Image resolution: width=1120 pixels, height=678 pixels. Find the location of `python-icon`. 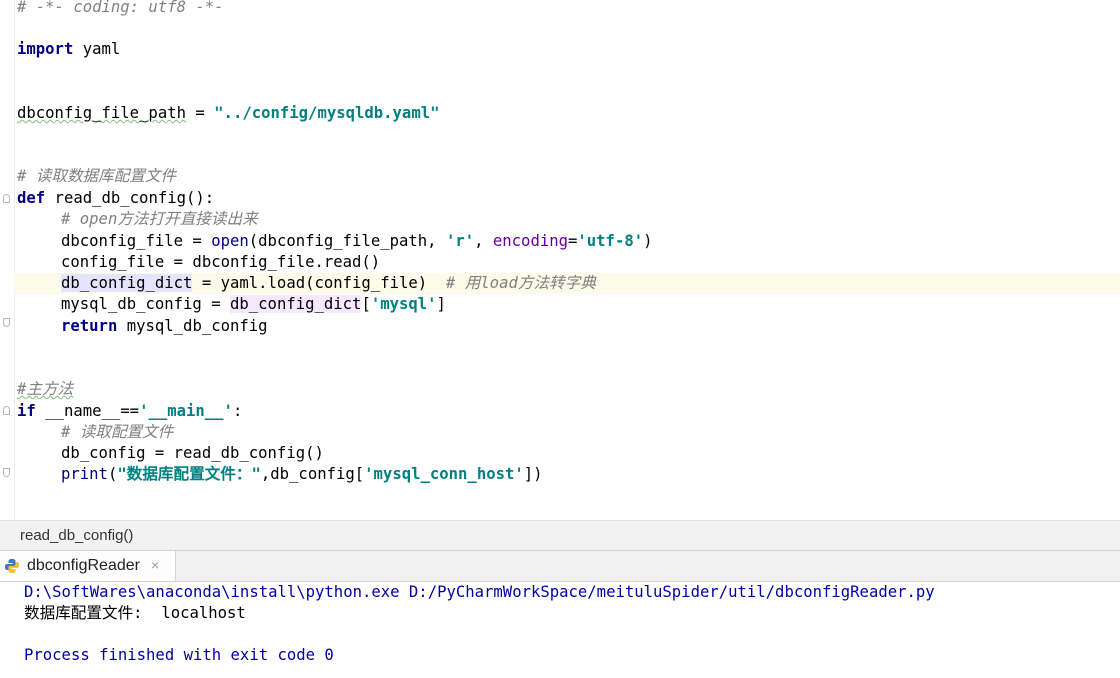

python-icon is located at coordinates (12, 566).